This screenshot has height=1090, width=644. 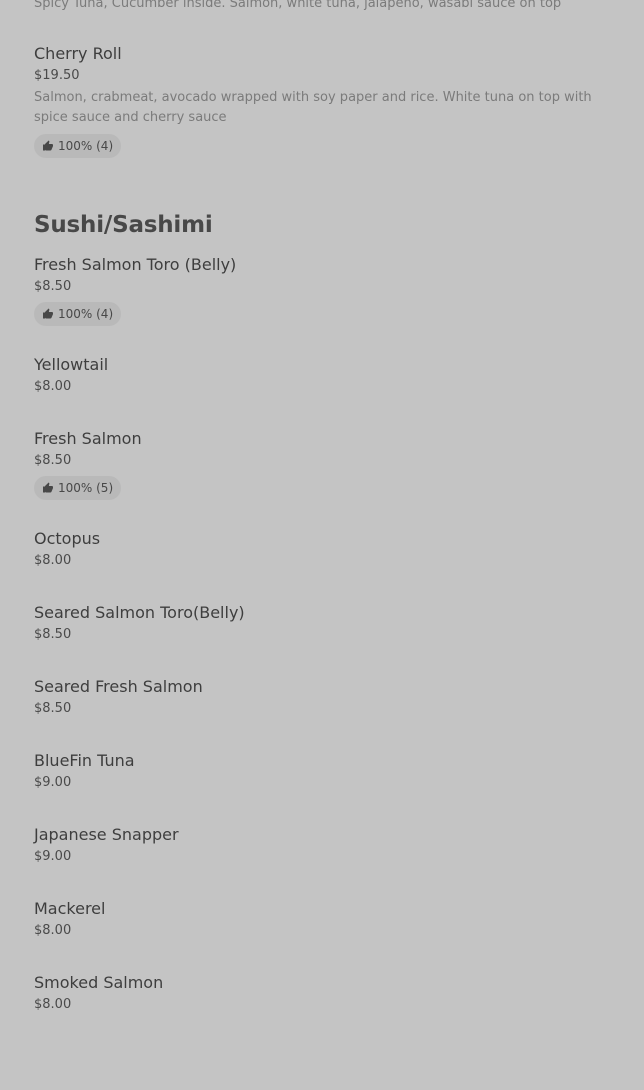 What do you see at coordinates (67, 538) in the screenshot?
I see `item-name: Octopus` at bounding box center [67, 538].